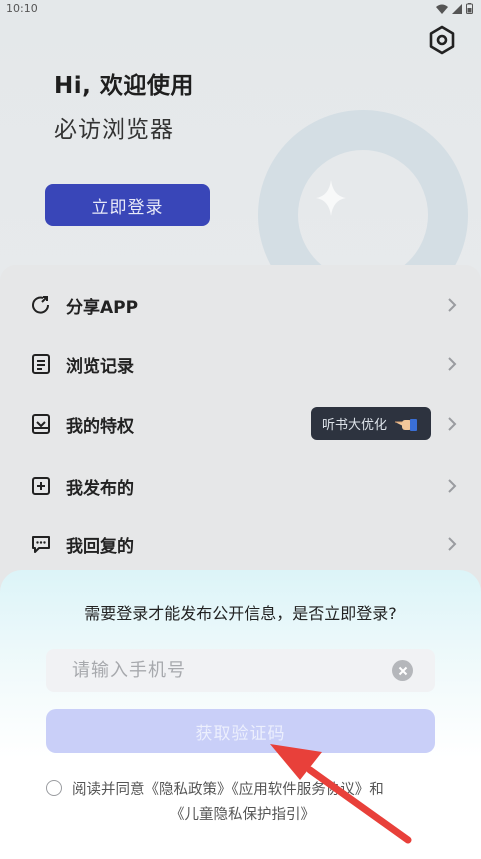 The width and height of the screenshot is (481, 859). What do you see at coordinates (355, 425) in the screenshot?
I see `promo-tag-label: 听书大优化` at bounding box center [355, 425].